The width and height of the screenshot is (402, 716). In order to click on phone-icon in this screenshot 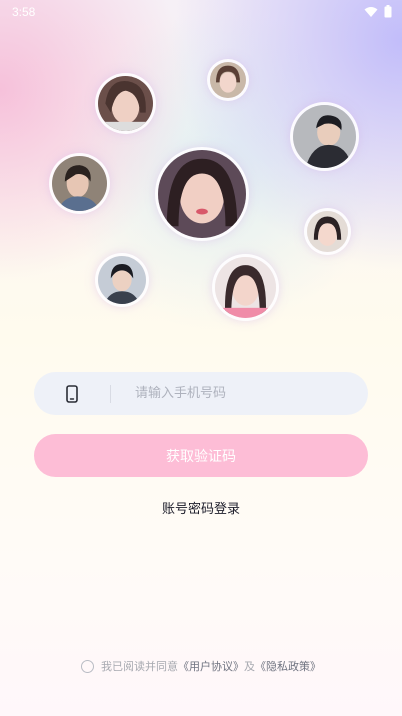, I will do `click(72, 393)`.